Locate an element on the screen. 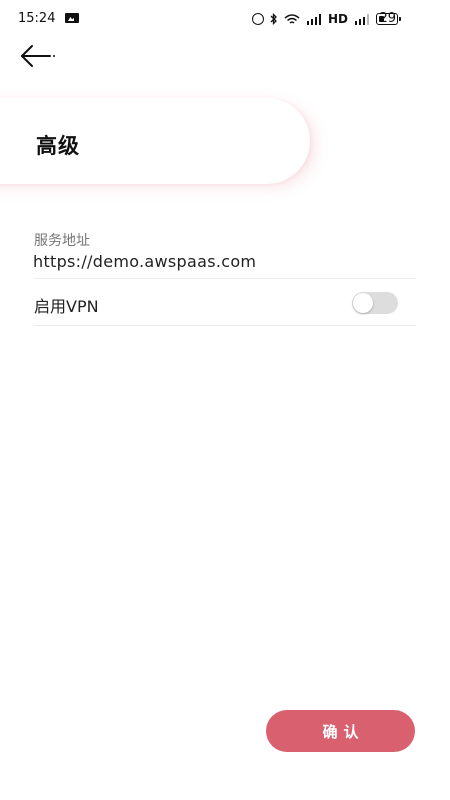  cellular-signal-icon is located at coordinates (314, 19).